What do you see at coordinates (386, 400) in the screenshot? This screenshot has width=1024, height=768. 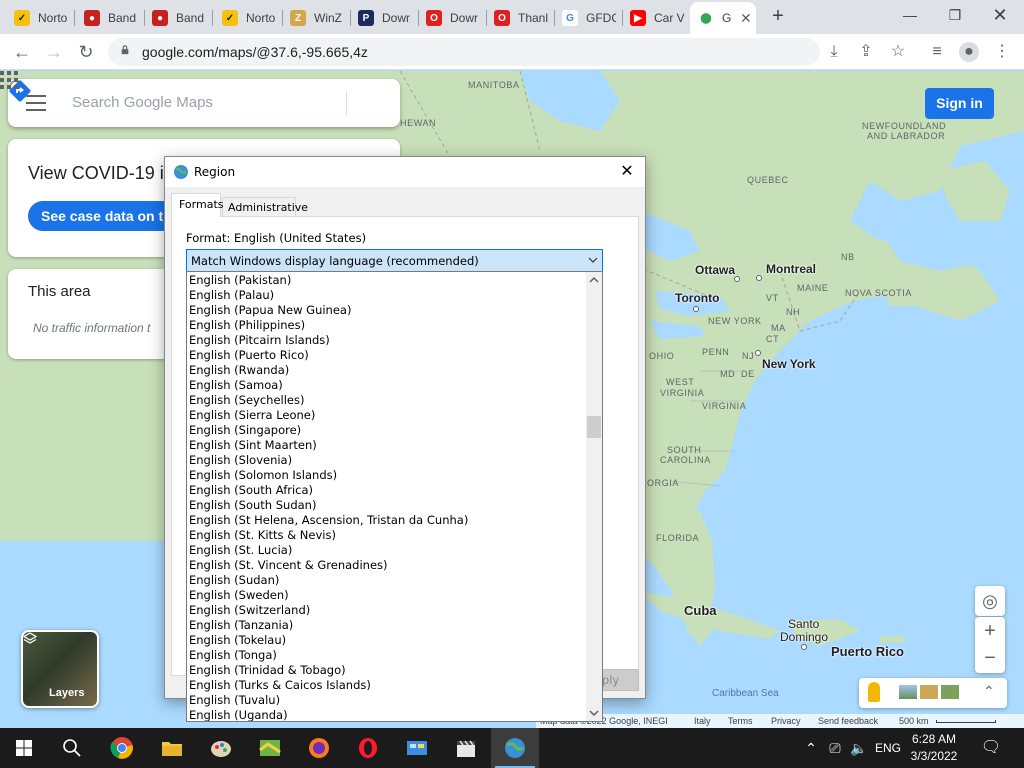 I see `format-option: English (Seychelles)` at bounding box center [386, 400].